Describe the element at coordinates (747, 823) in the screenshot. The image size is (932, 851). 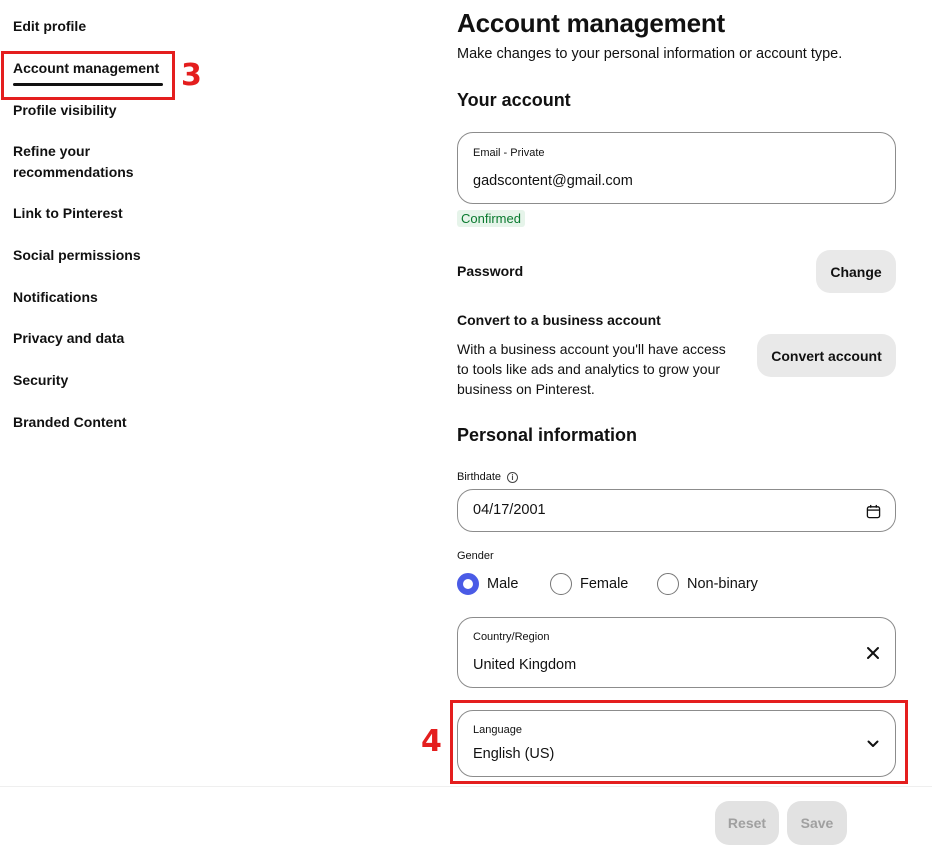
I see `reset-button: Reset` at that location.